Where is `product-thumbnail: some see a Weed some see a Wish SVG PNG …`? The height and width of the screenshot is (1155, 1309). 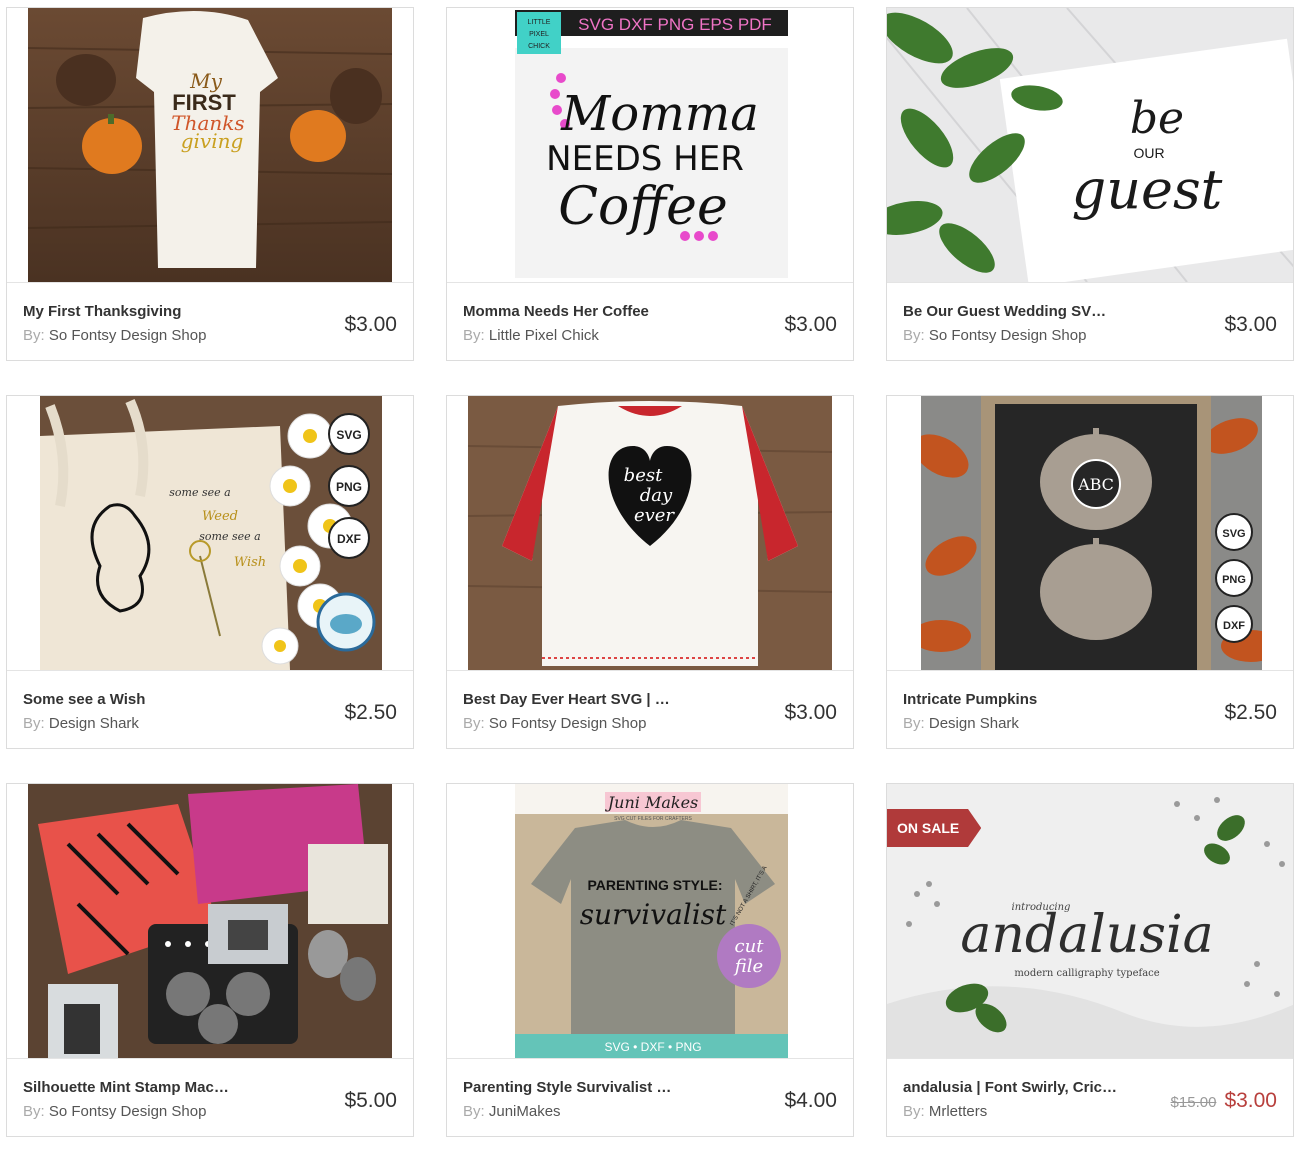
product-thumbnail: some see a Weed some see a Wish SVG PNG … is located at coordinates (210, 533).